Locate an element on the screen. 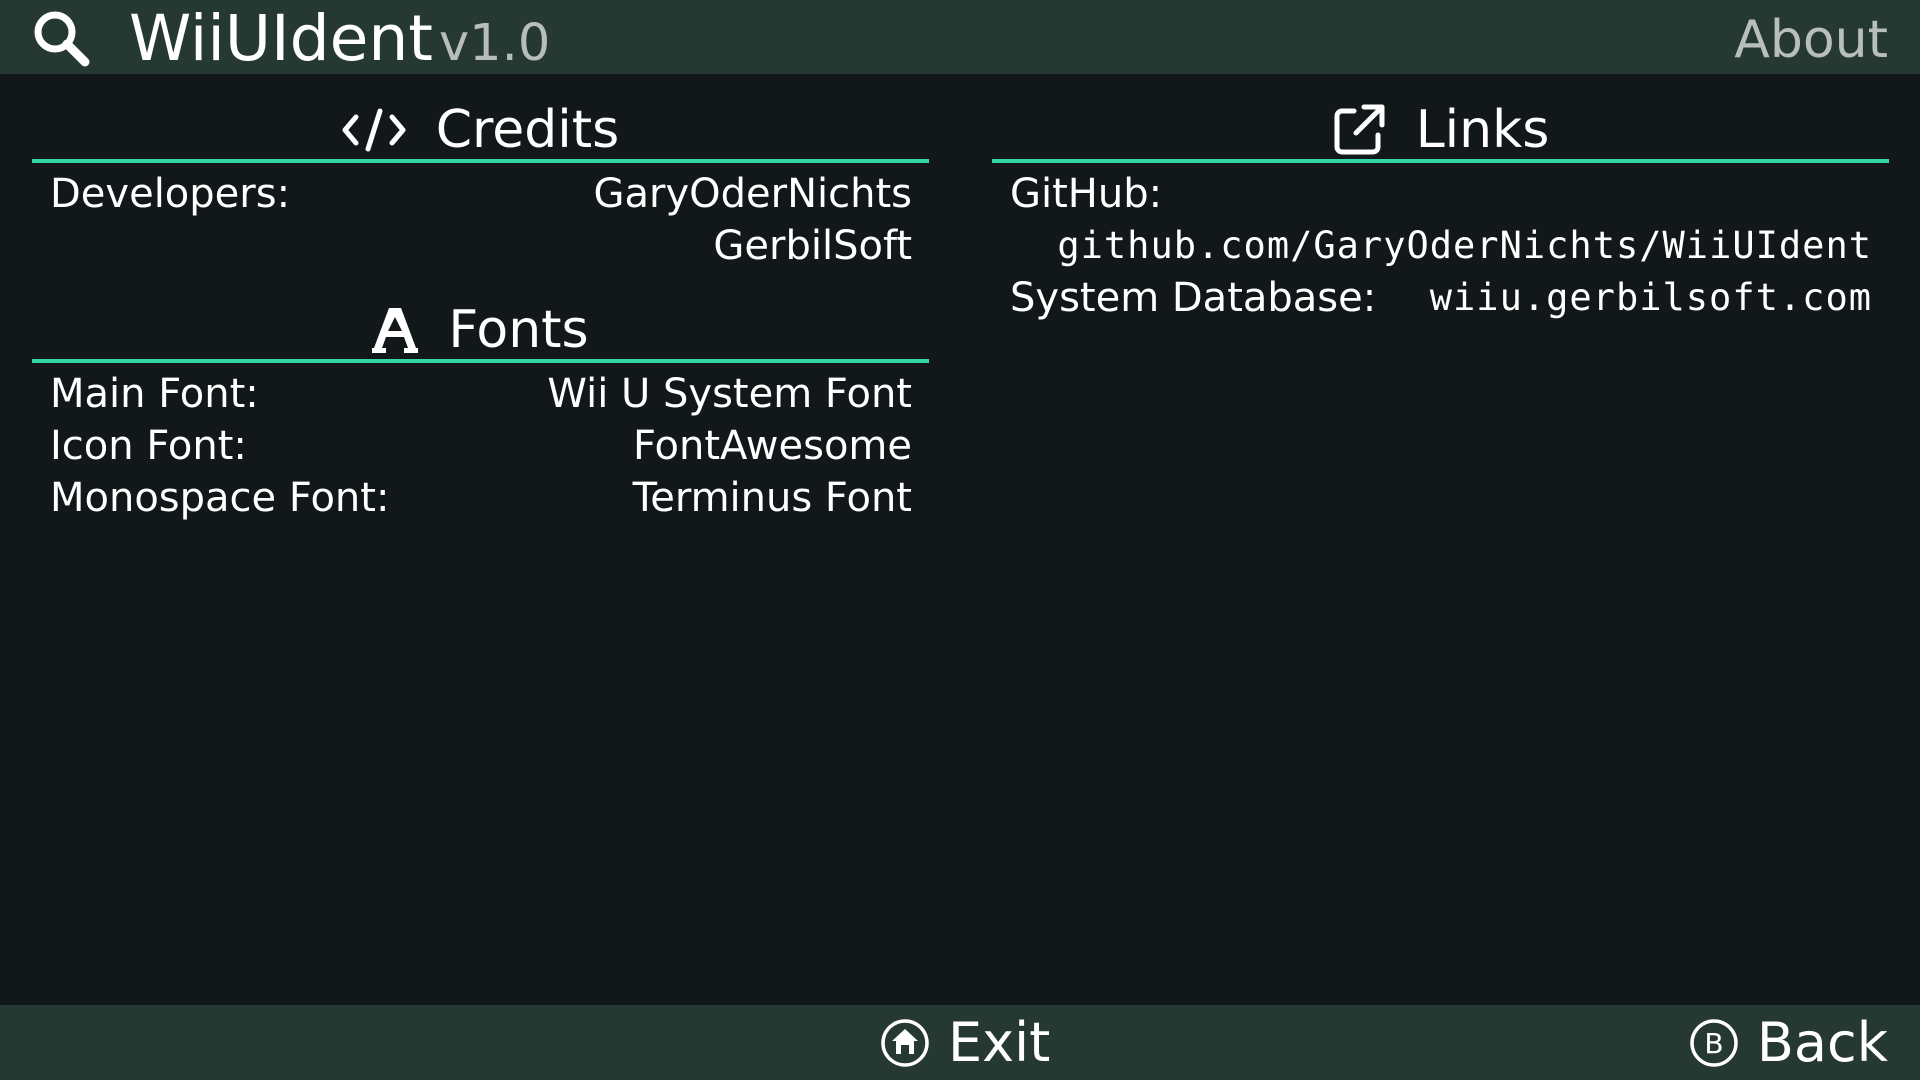  github-row: GitHub: is located at coordinates (1441, 194).